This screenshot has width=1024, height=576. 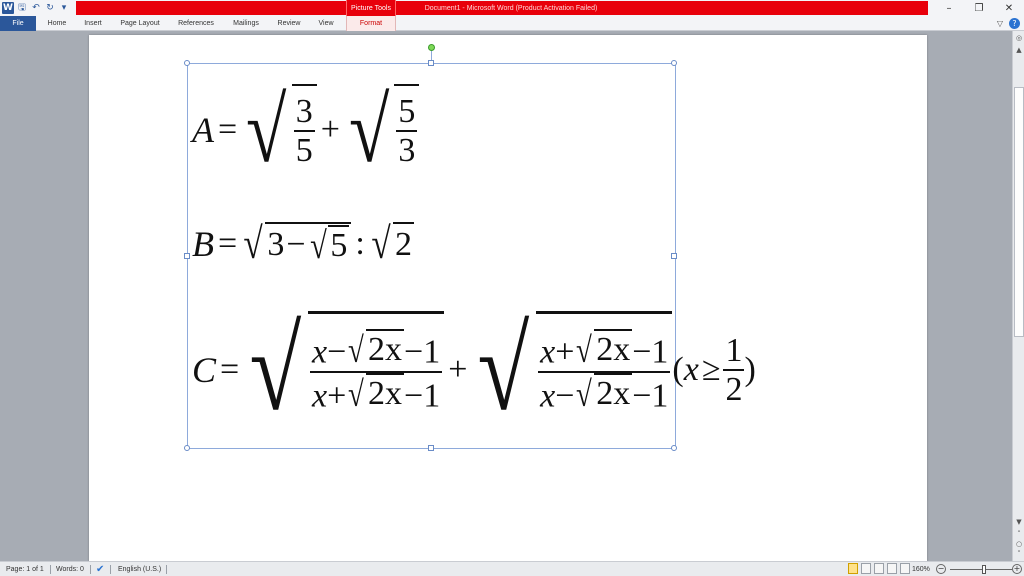 I want to click on zoom-slider, so click(x=981, y=569).